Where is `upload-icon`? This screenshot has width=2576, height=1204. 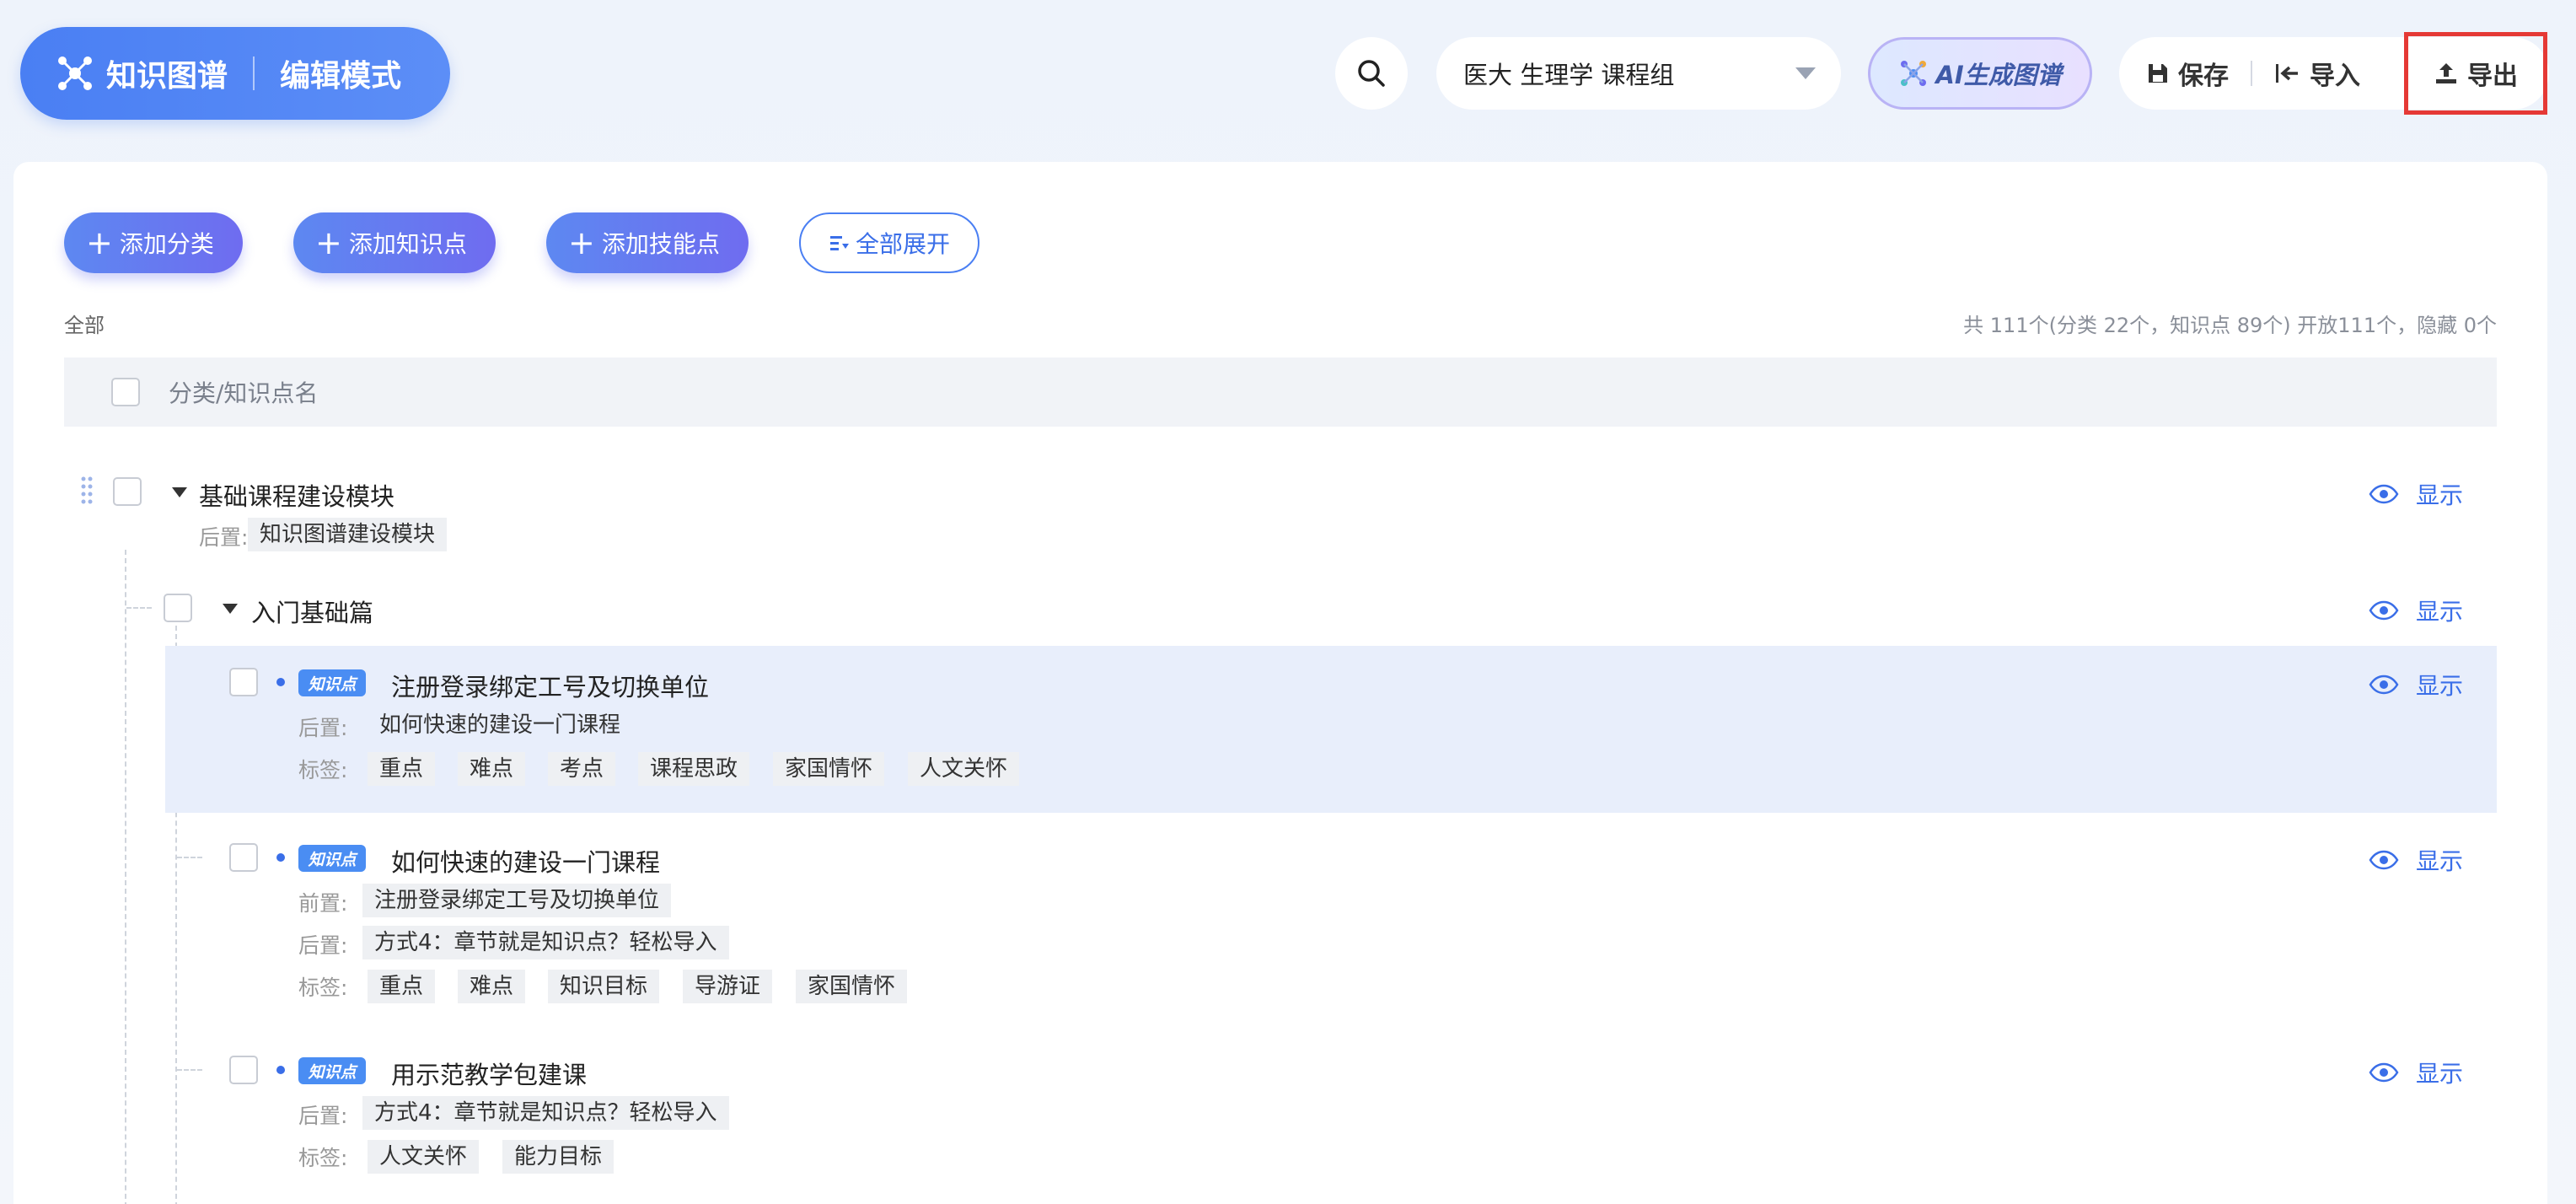 upload-icon is located at coordinates (2446, 73).